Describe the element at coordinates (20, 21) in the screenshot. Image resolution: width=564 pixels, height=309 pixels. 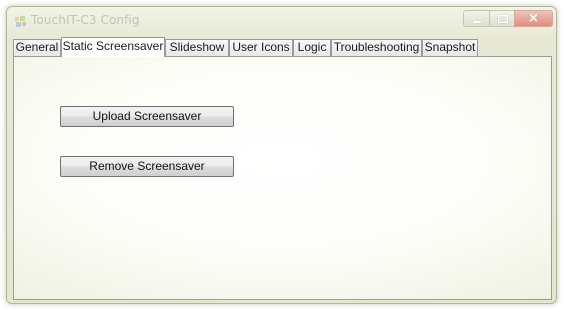
I see `app-icon` at that location.